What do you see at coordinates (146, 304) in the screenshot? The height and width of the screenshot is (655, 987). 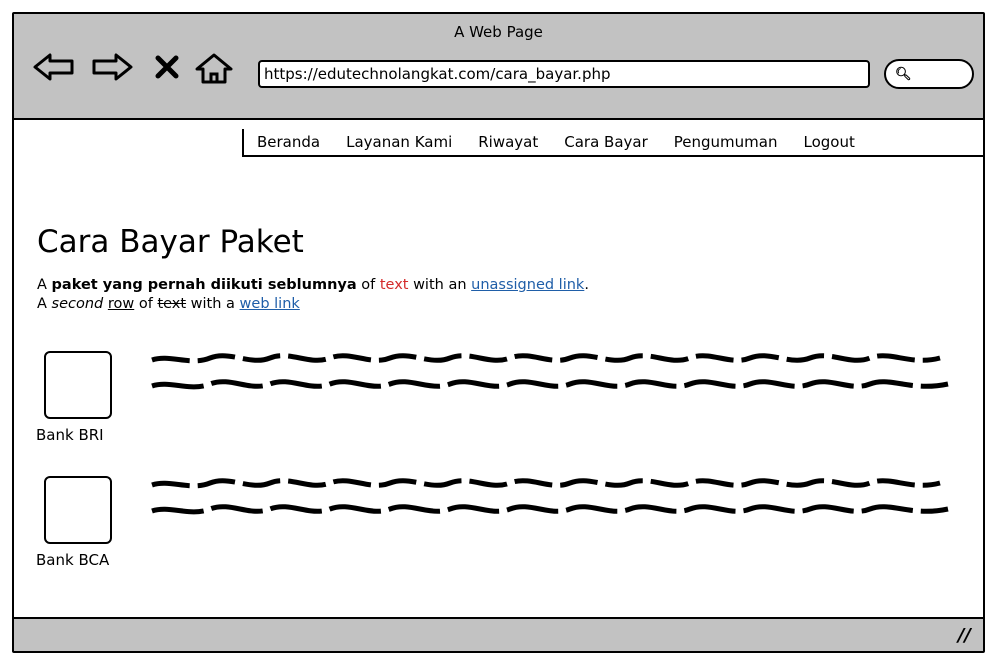 I see `line2-mid: of` at bounding box center [146, 304].